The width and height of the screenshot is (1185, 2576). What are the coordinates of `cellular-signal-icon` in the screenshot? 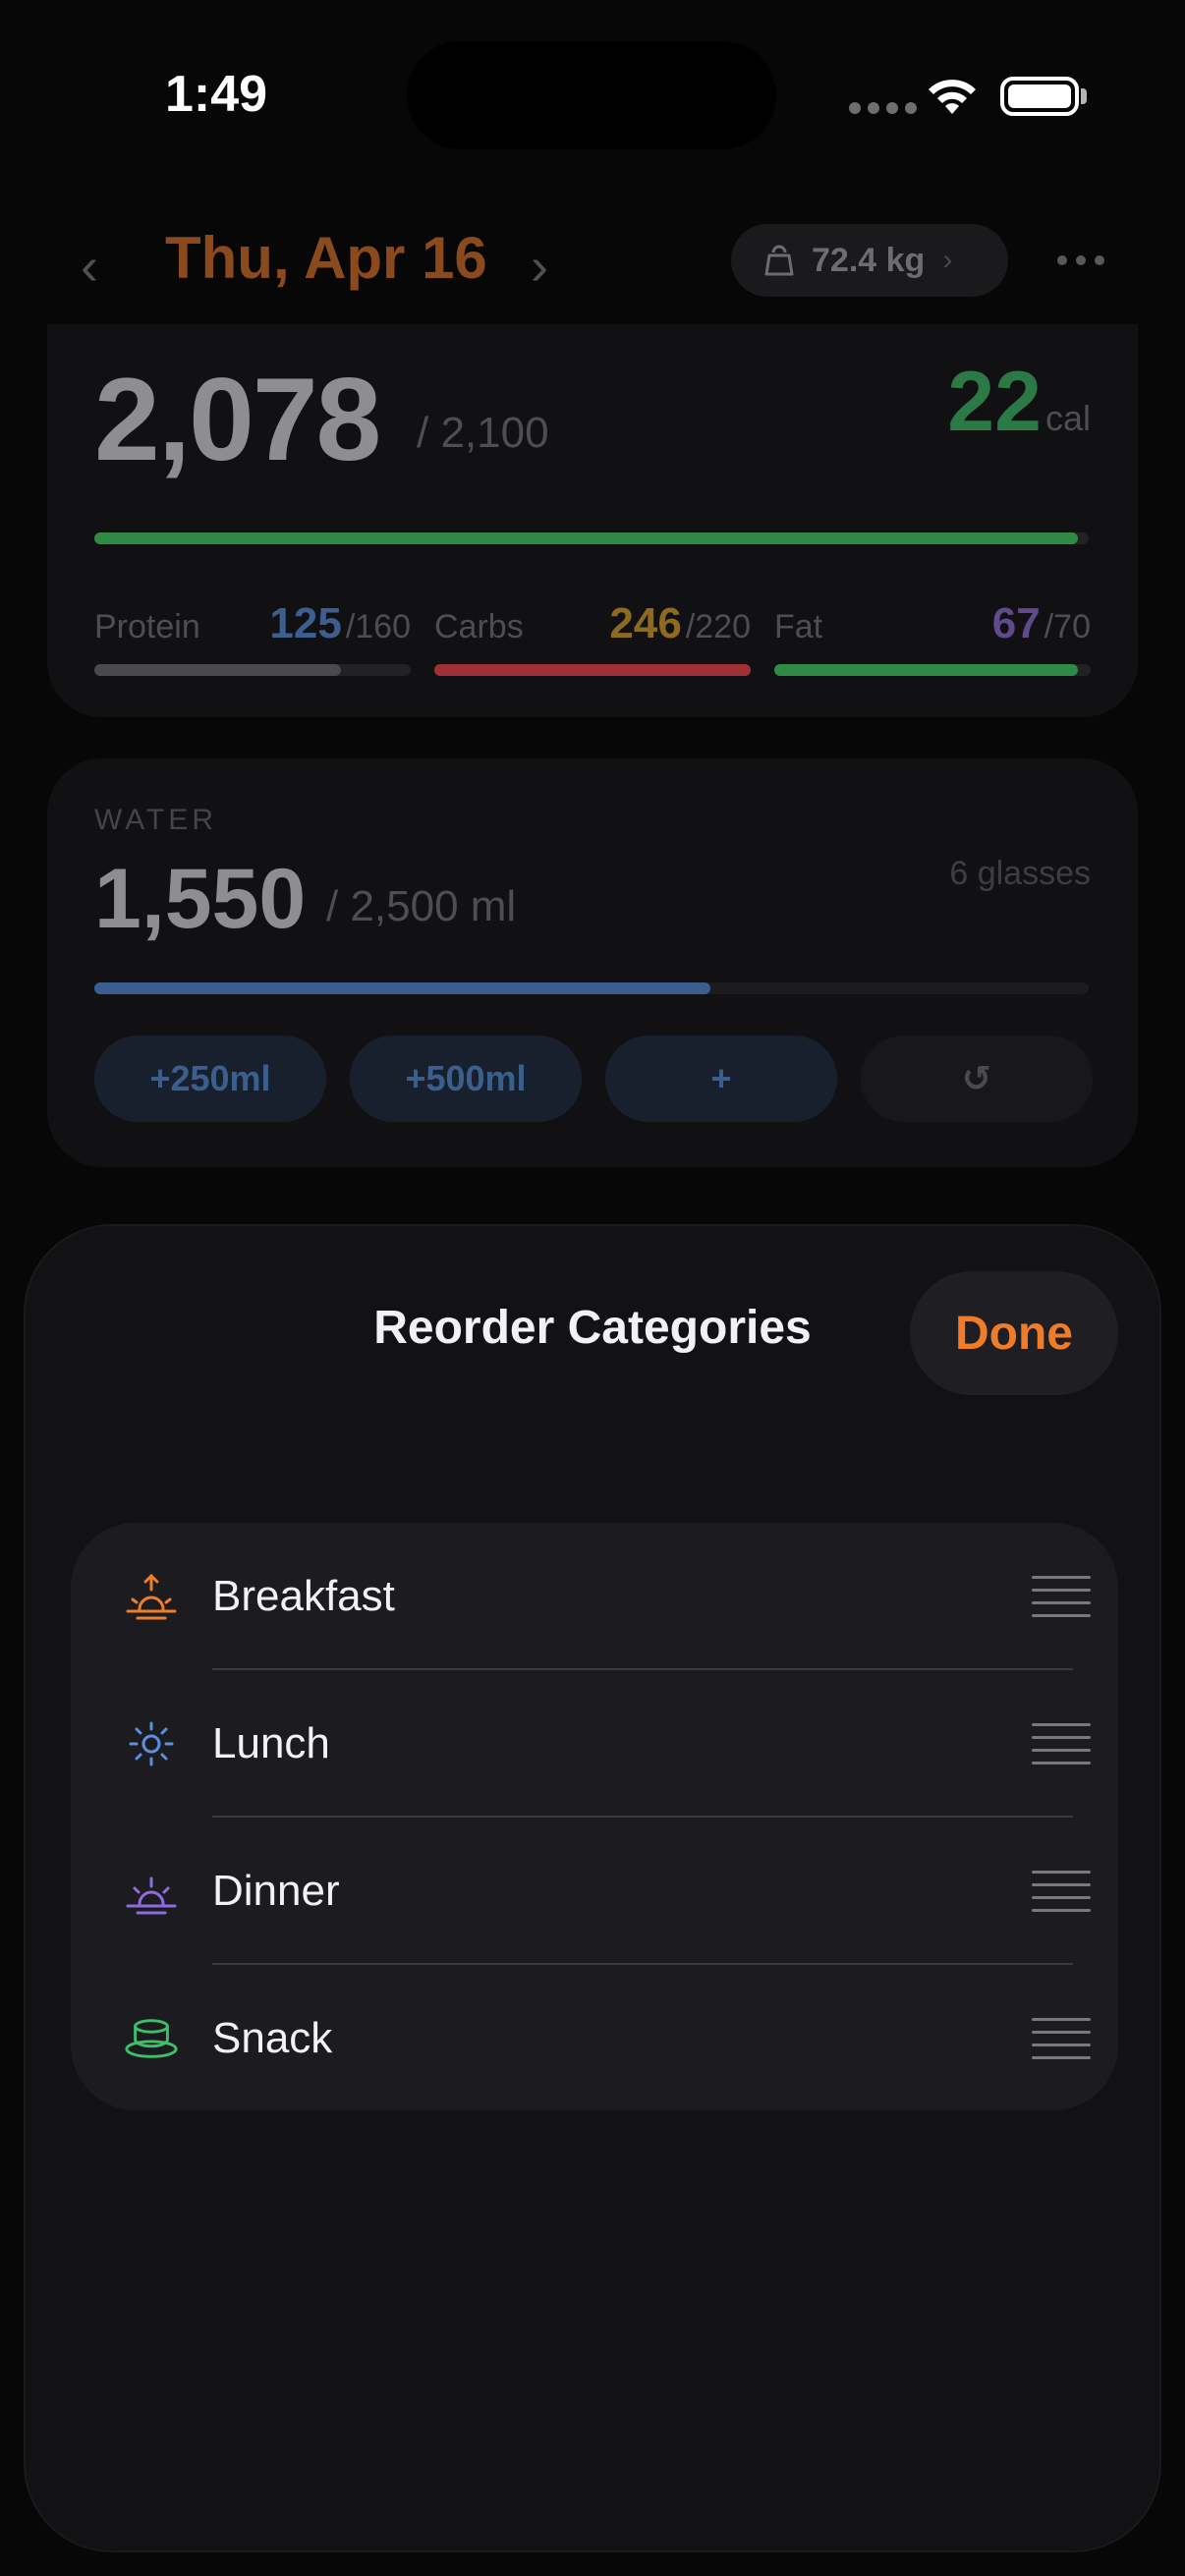 It's located at (883, 108).